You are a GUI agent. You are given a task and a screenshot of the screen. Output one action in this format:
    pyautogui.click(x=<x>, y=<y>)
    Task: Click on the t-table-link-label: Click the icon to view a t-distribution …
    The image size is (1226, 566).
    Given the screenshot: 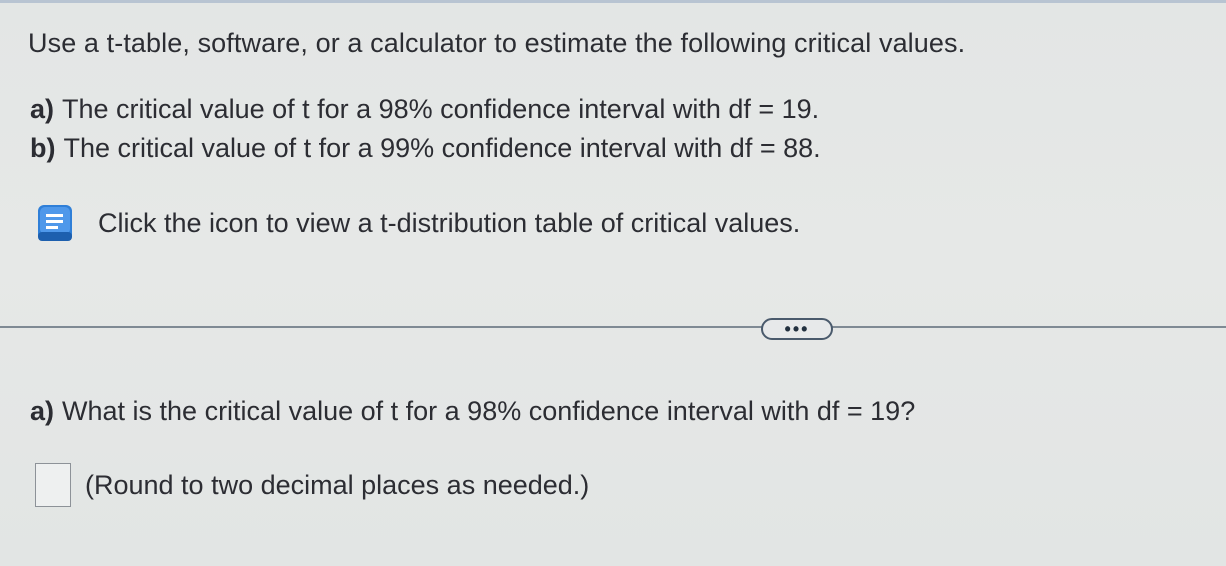 What is the action you would take?
    pyautogui.click(x=449, y=223)
    